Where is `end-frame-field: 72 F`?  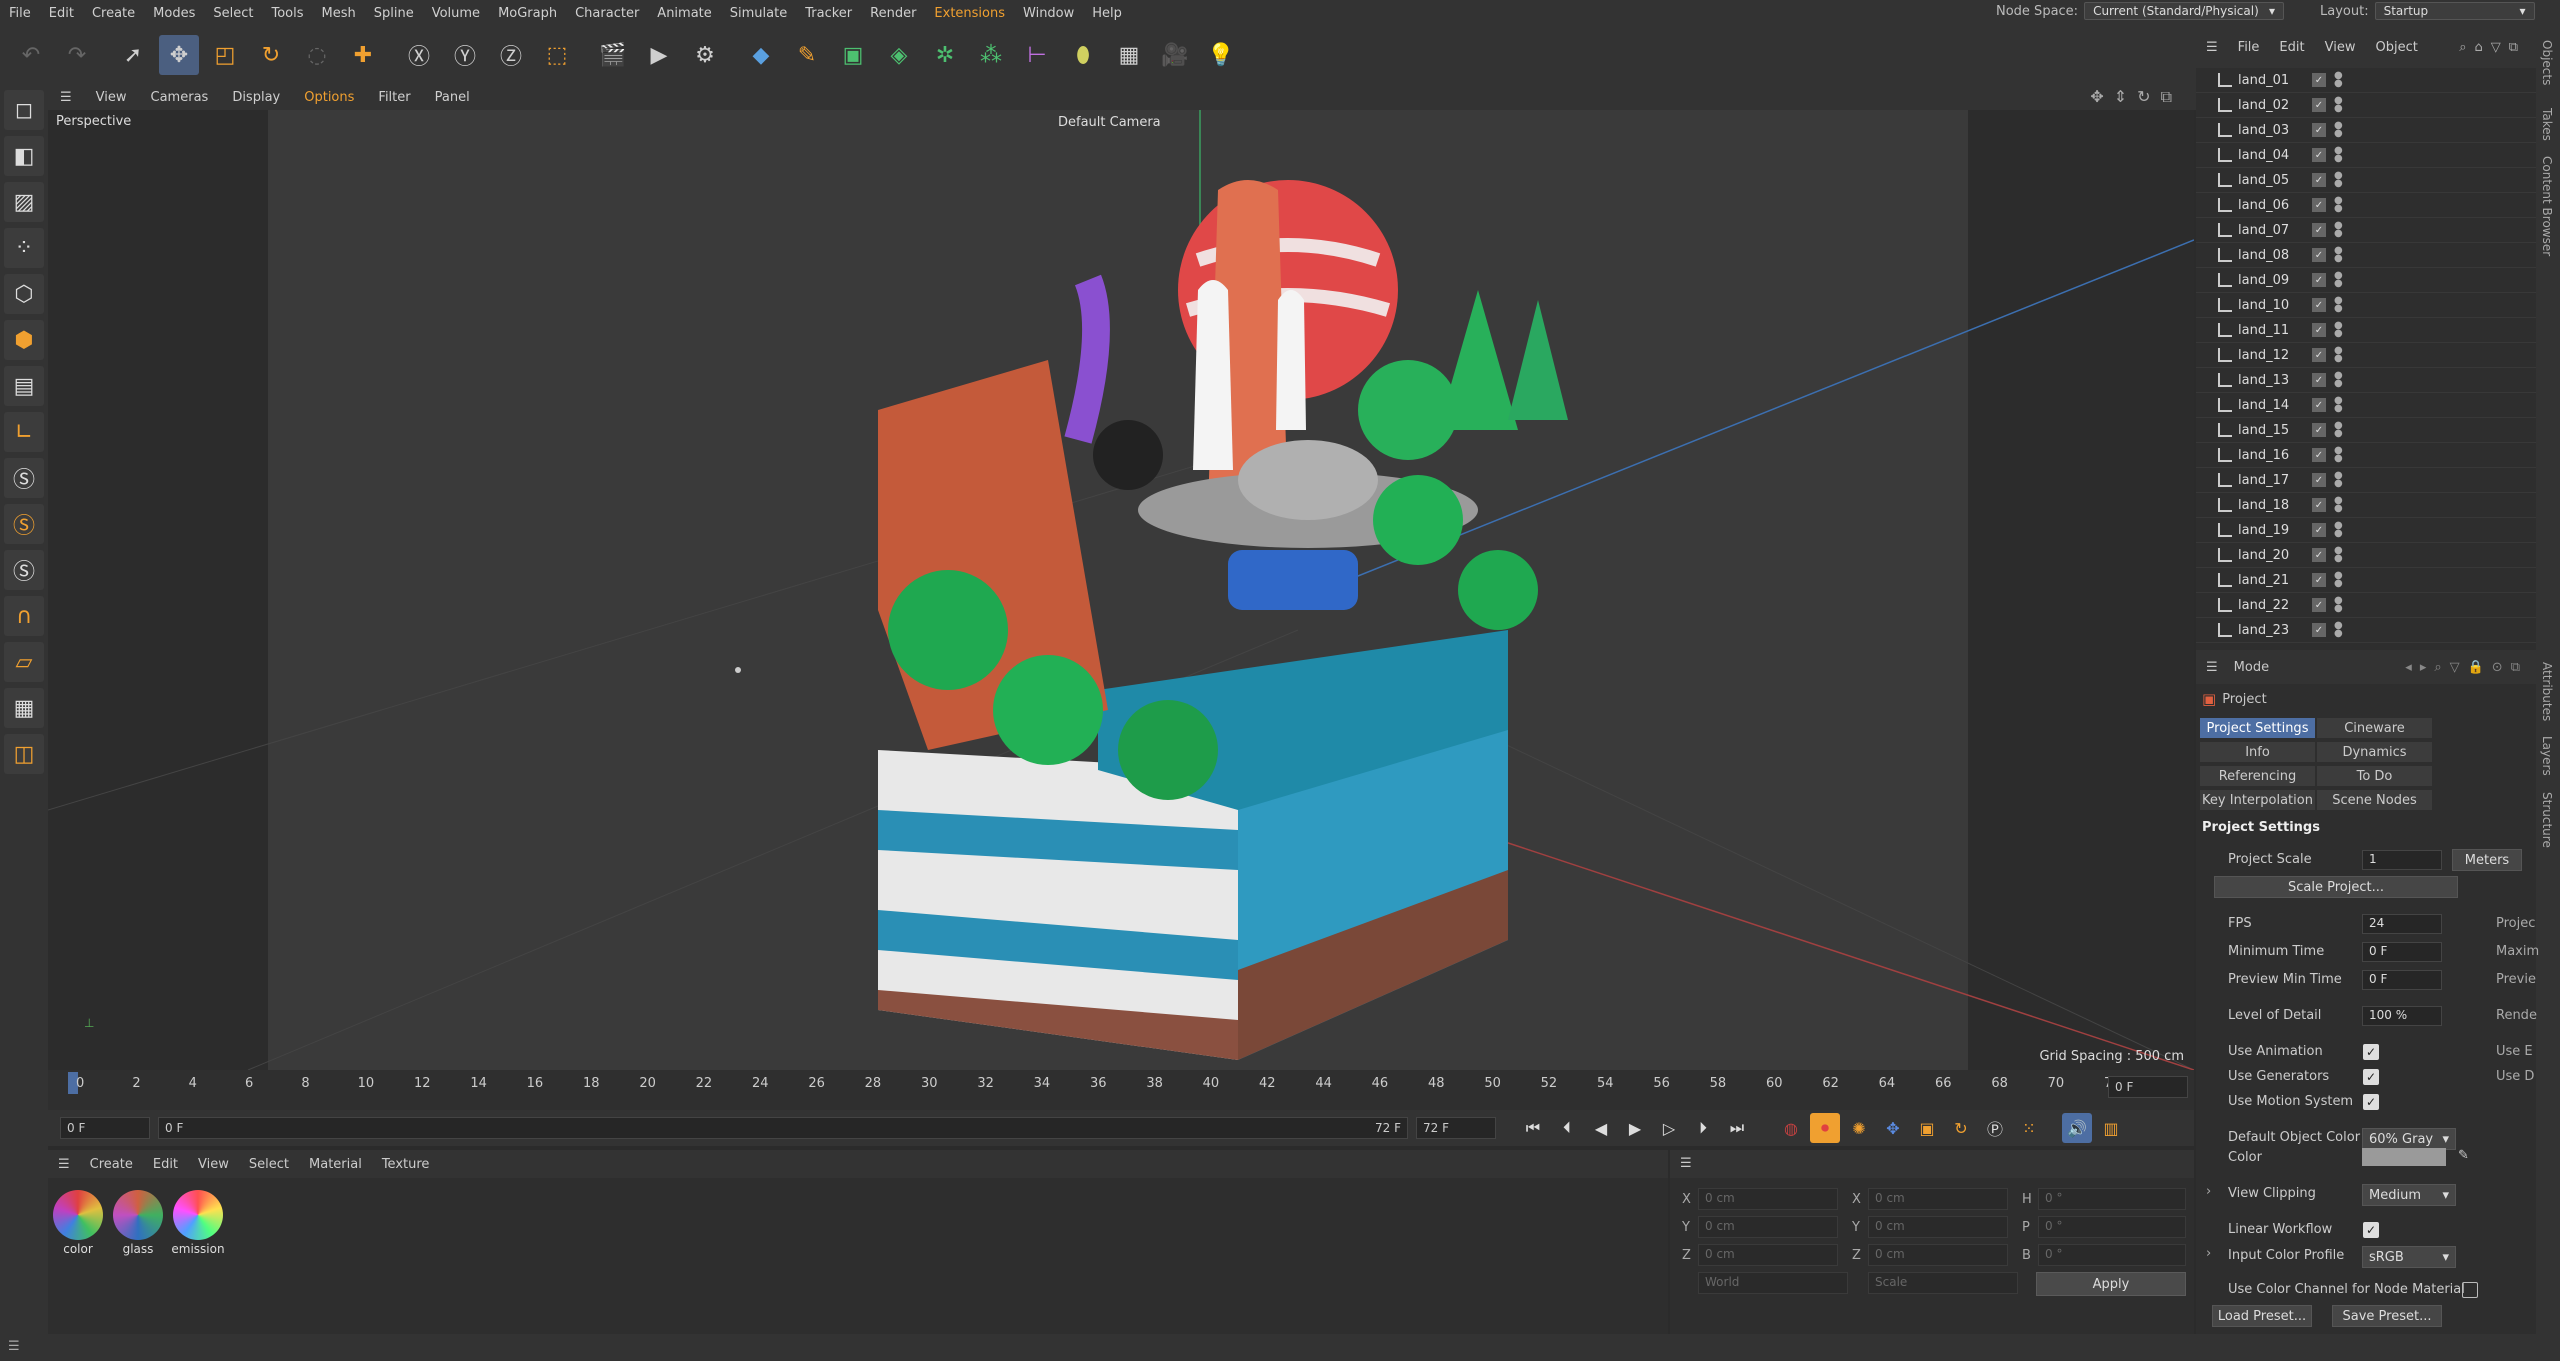
end-frame-field: 72 F is located at coordinates (1456, 1128).